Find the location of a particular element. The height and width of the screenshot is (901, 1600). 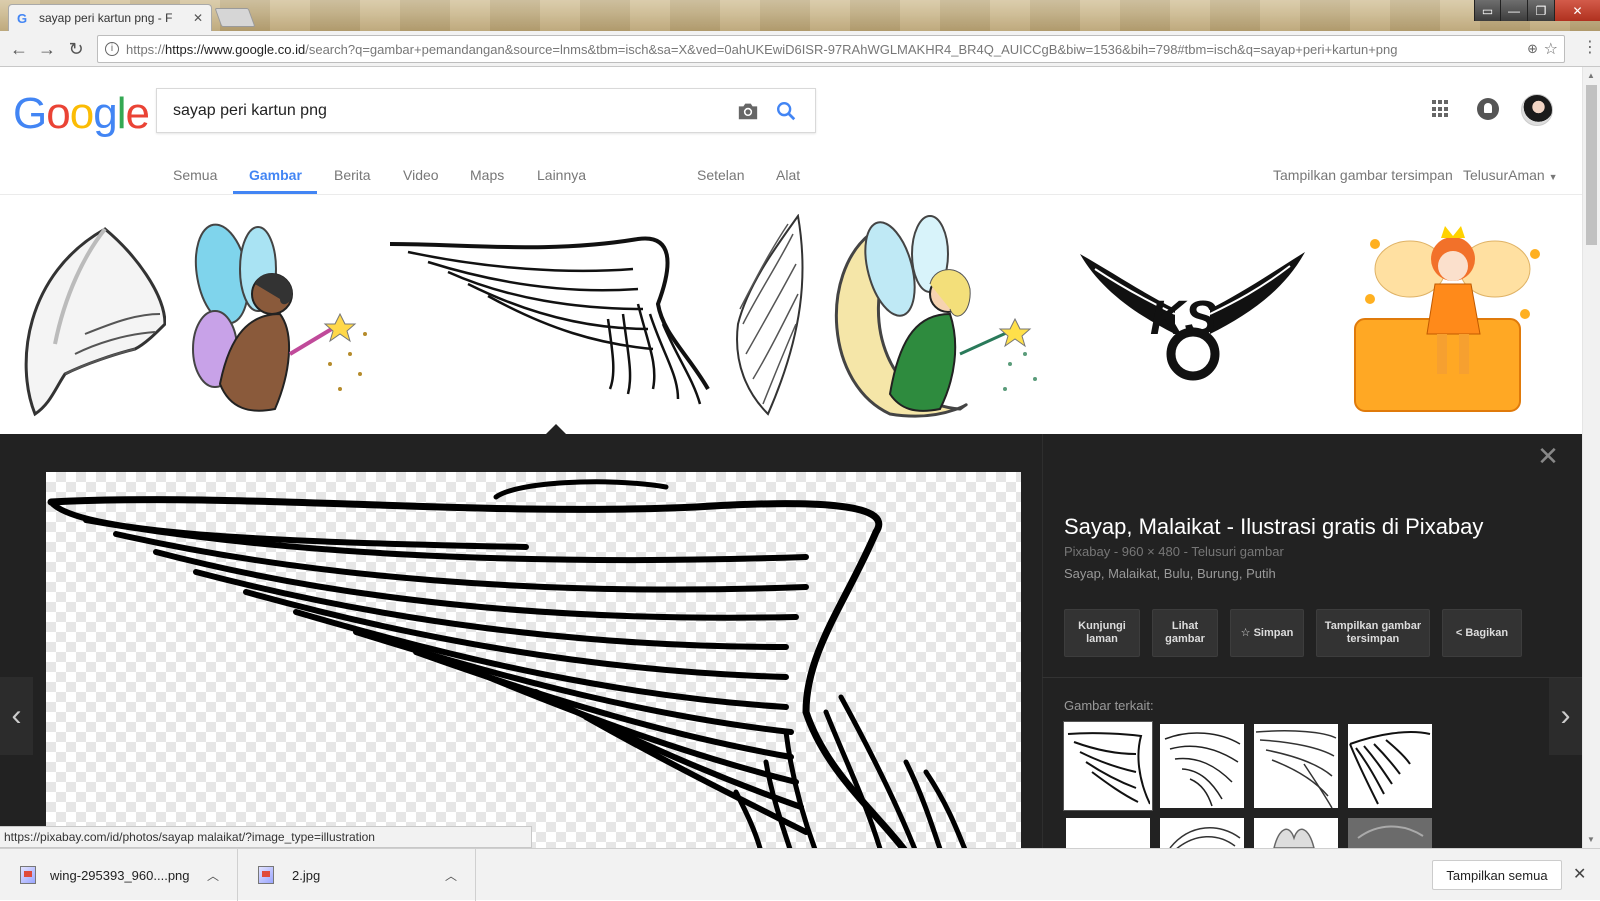

safesearch-dropdown: TelusurAman ▼ is located at coordinates (1510, 175).